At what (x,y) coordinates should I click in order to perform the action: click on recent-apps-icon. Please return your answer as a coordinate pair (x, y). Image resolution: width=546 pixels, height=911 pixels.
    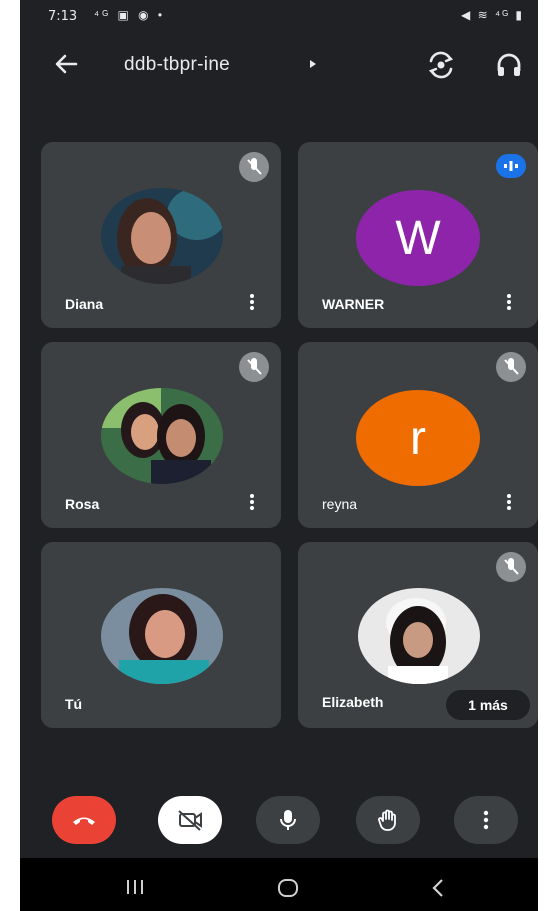
    Looking at the image, I should click on (135, 887).